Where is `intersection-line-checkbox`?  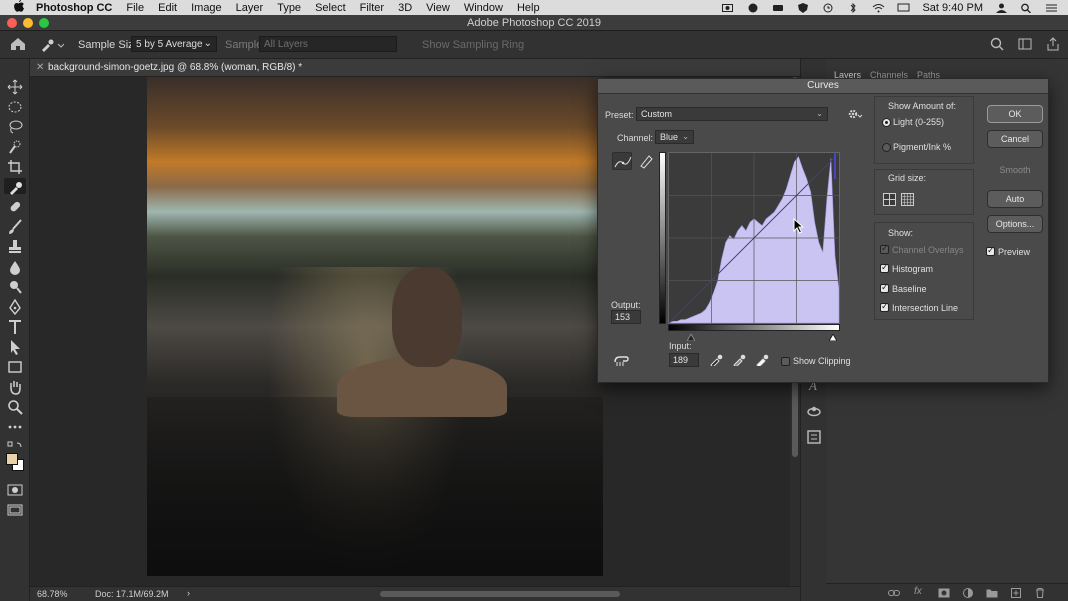
intersection-line-checkbox is located at coordinates (884, 306).